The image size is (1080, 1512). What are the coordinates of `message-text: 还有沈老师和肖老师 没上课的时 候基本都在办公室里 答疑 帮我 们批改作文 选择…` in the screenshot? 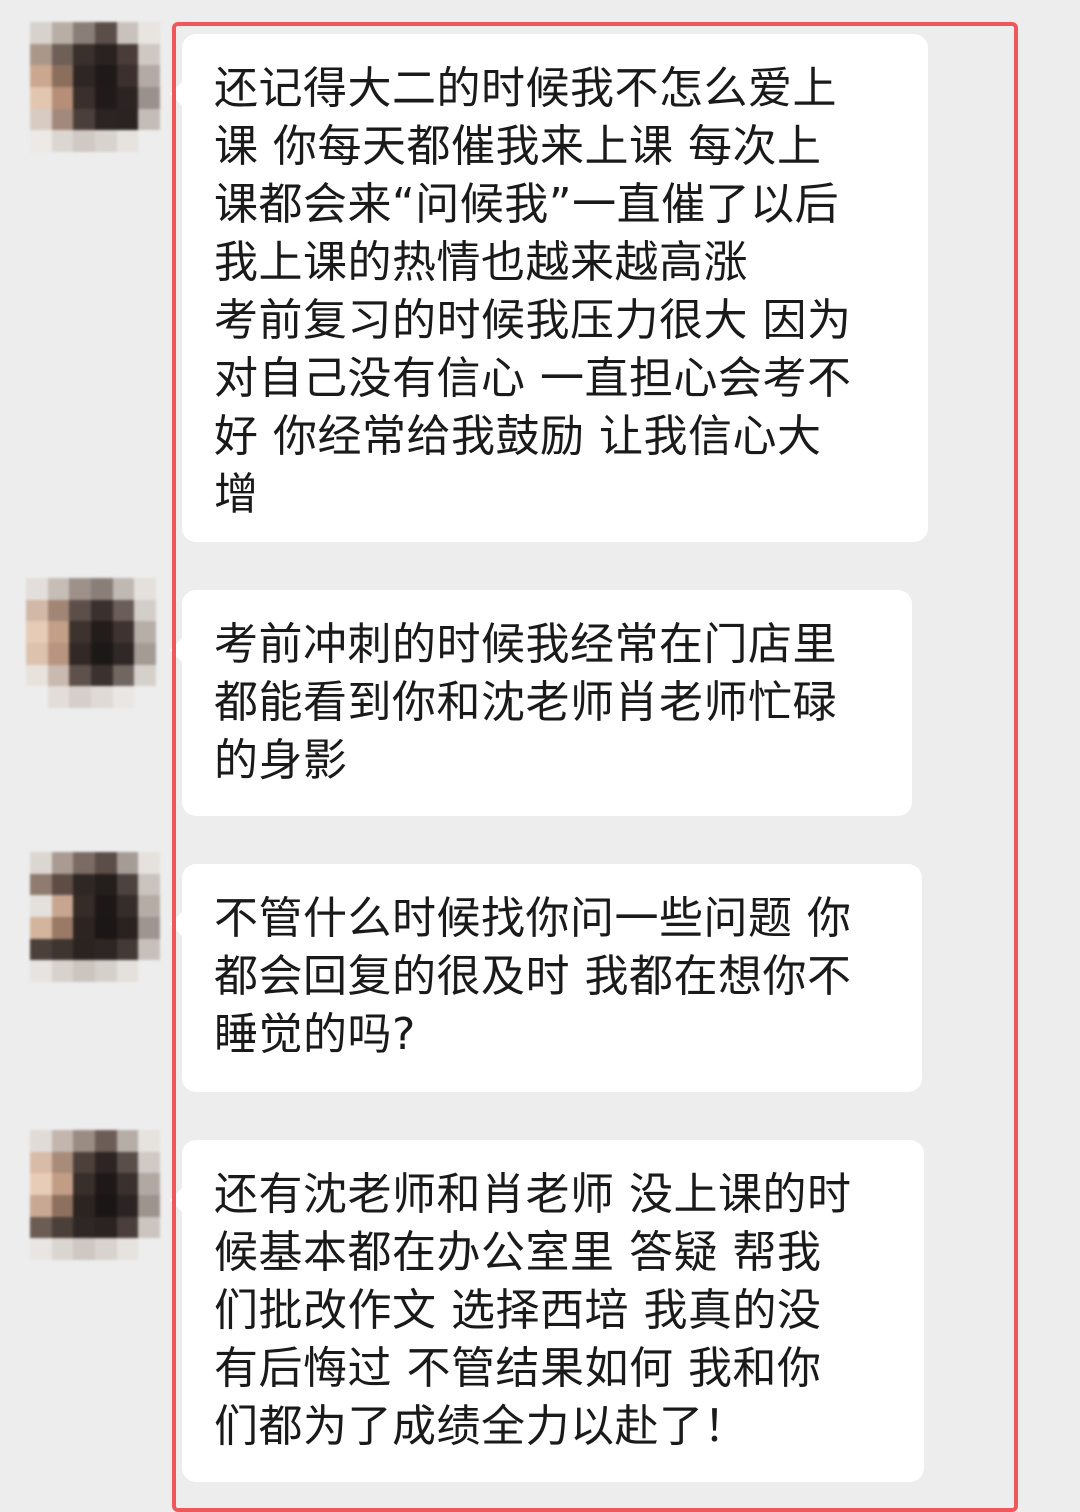 It's located at (533, 1310).